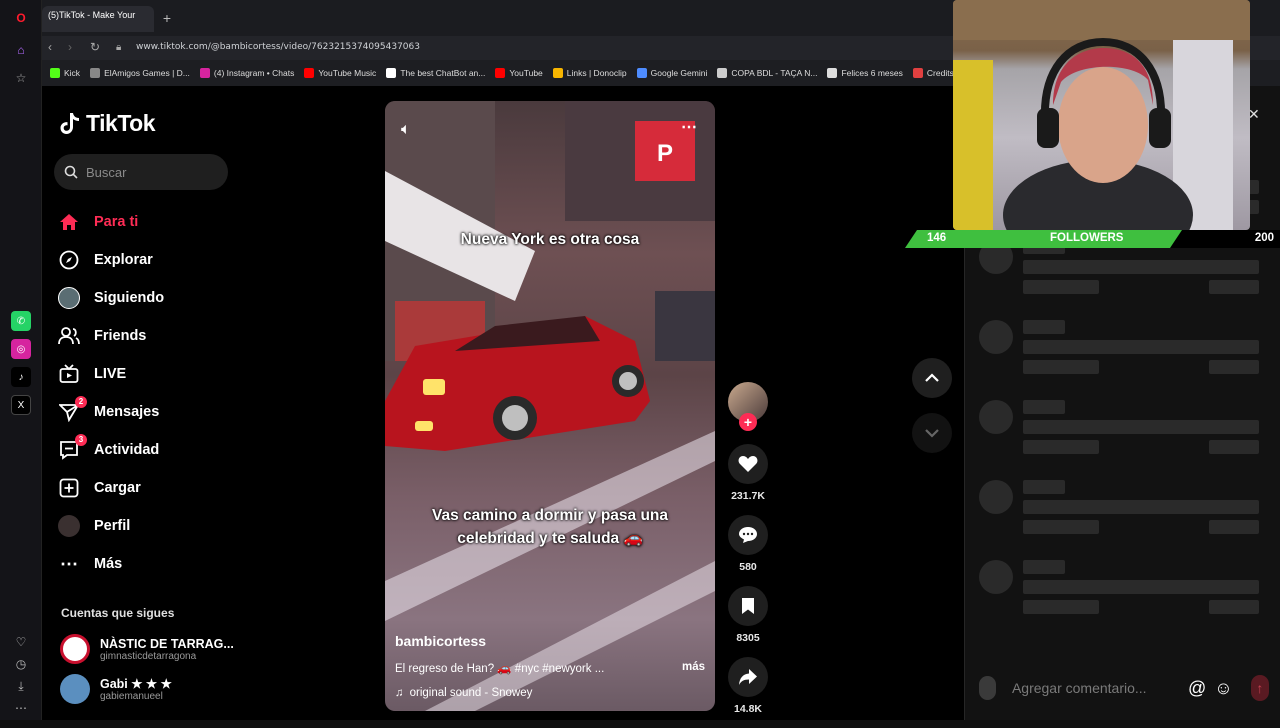 This screenshot has width=1280, height=728. What do you see at coordinates (208, 412) in the screenshot?
I see `sidebar-item-mensajes: 2 Mensajes` at bounding box center [208, 412].